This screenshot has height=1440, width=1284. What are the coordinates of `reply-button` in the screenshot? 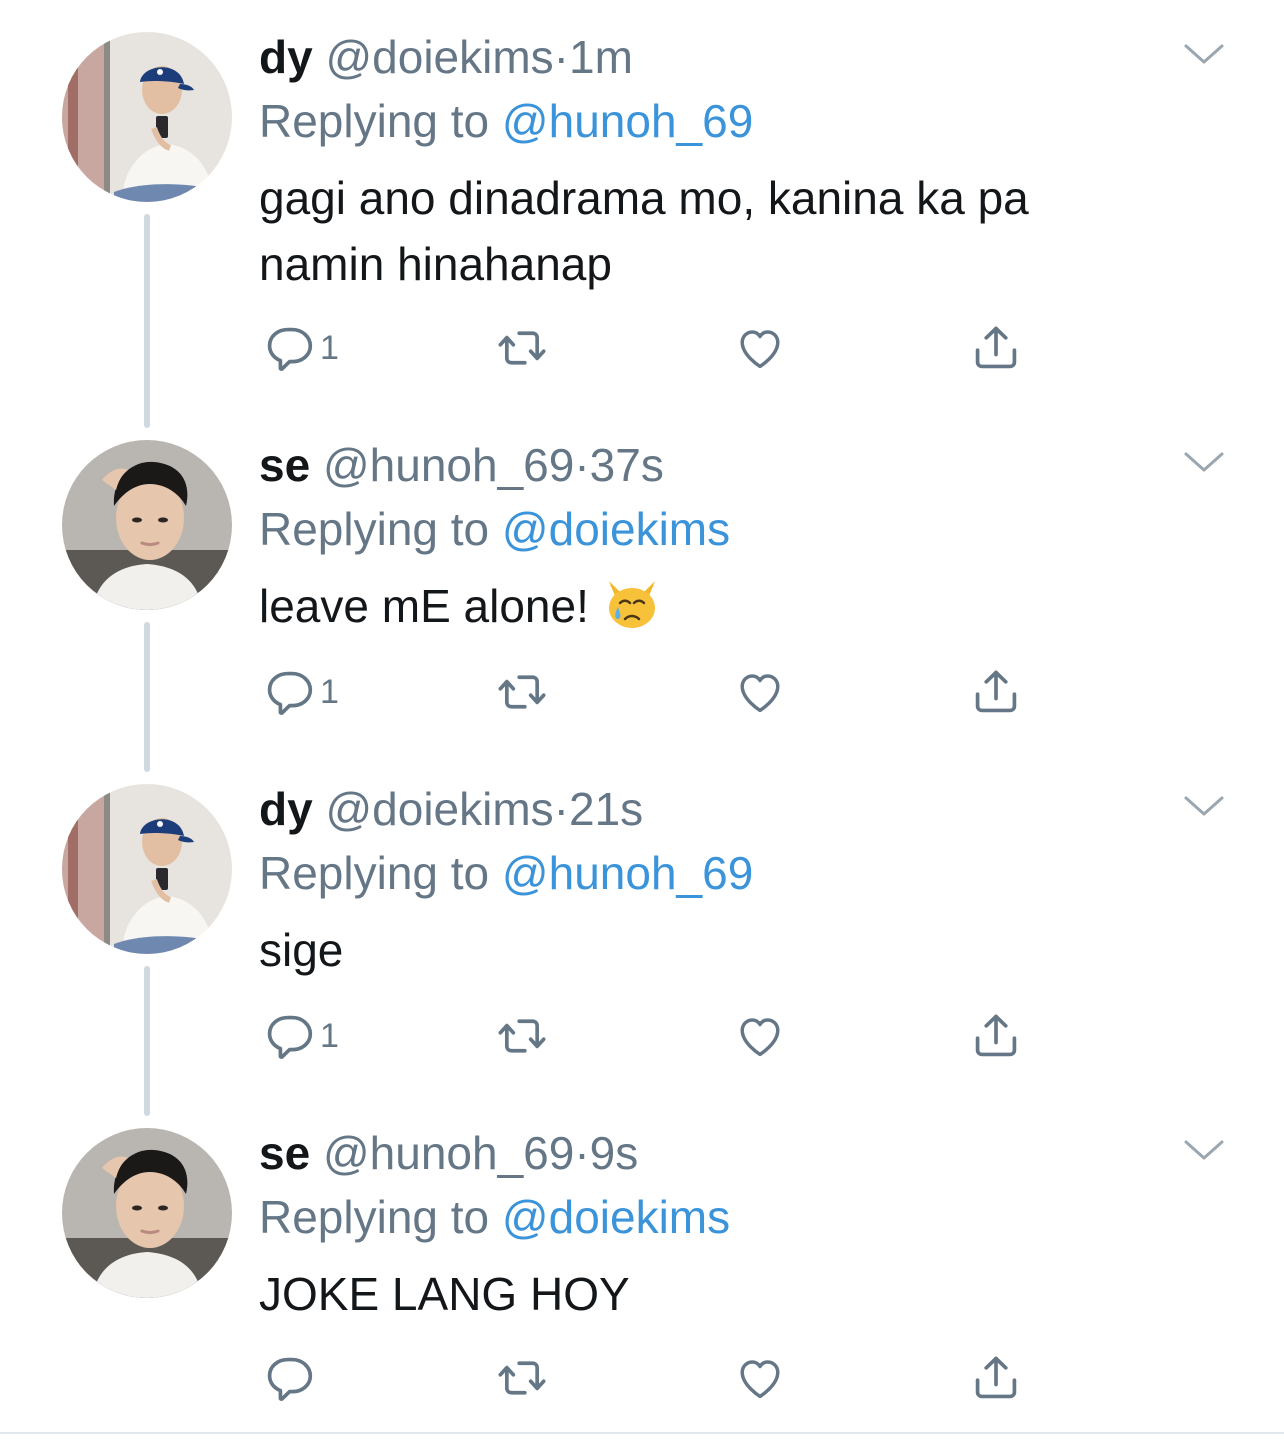 It's located at (291, 1378).